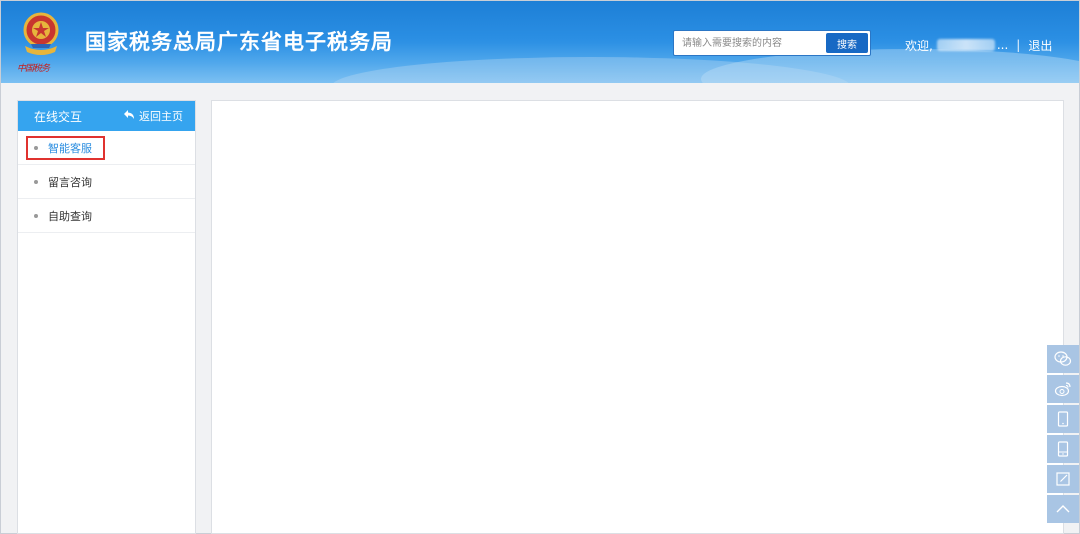  Describe the element at coordinates (1063, 359) in the screenshot. I see `wechat-icon` at that location.